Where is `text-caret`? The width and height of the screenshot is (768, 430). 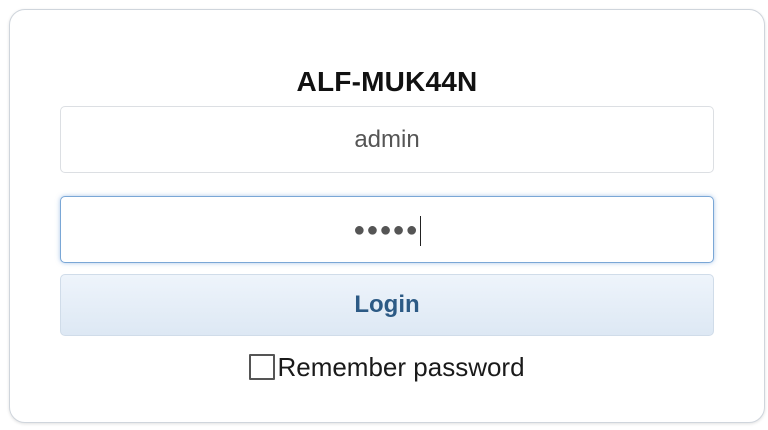 text-caret is located at coordinates (420, 230).